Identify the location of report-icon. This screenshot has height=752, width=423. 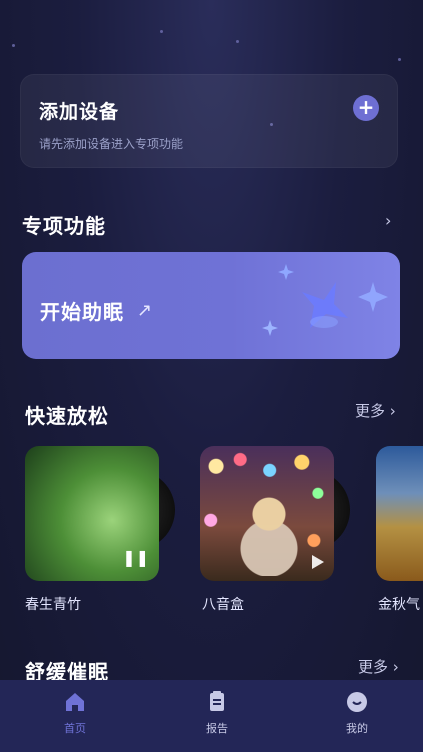
(217, 701).